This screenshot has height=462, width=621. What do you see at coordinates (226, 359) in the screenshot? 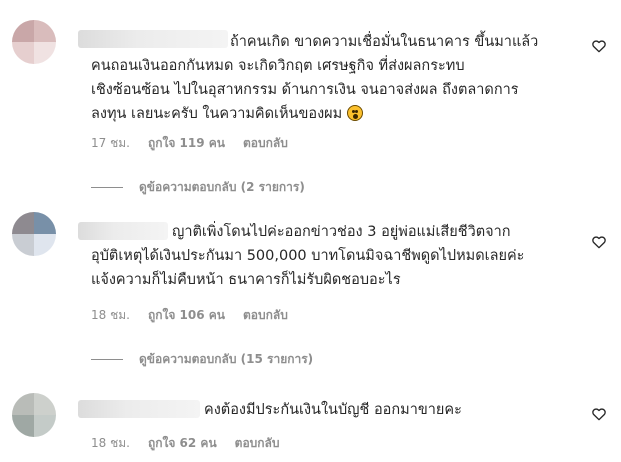
I see `view-replies-label: ดูข้อความตอบกลับ (15 รายการ)` at bounding box center [226, 359].